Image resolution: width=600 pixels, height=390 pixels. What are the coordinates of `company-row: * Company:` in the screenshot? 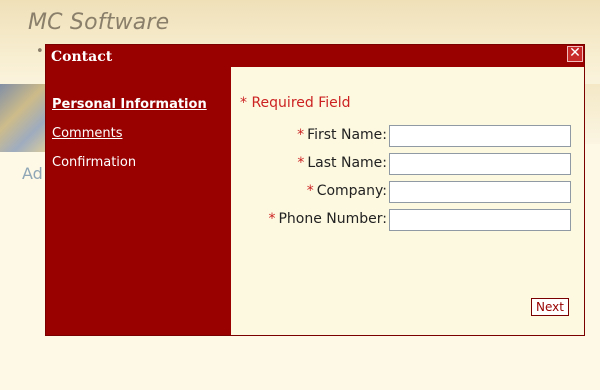 It's located at (407, 192).